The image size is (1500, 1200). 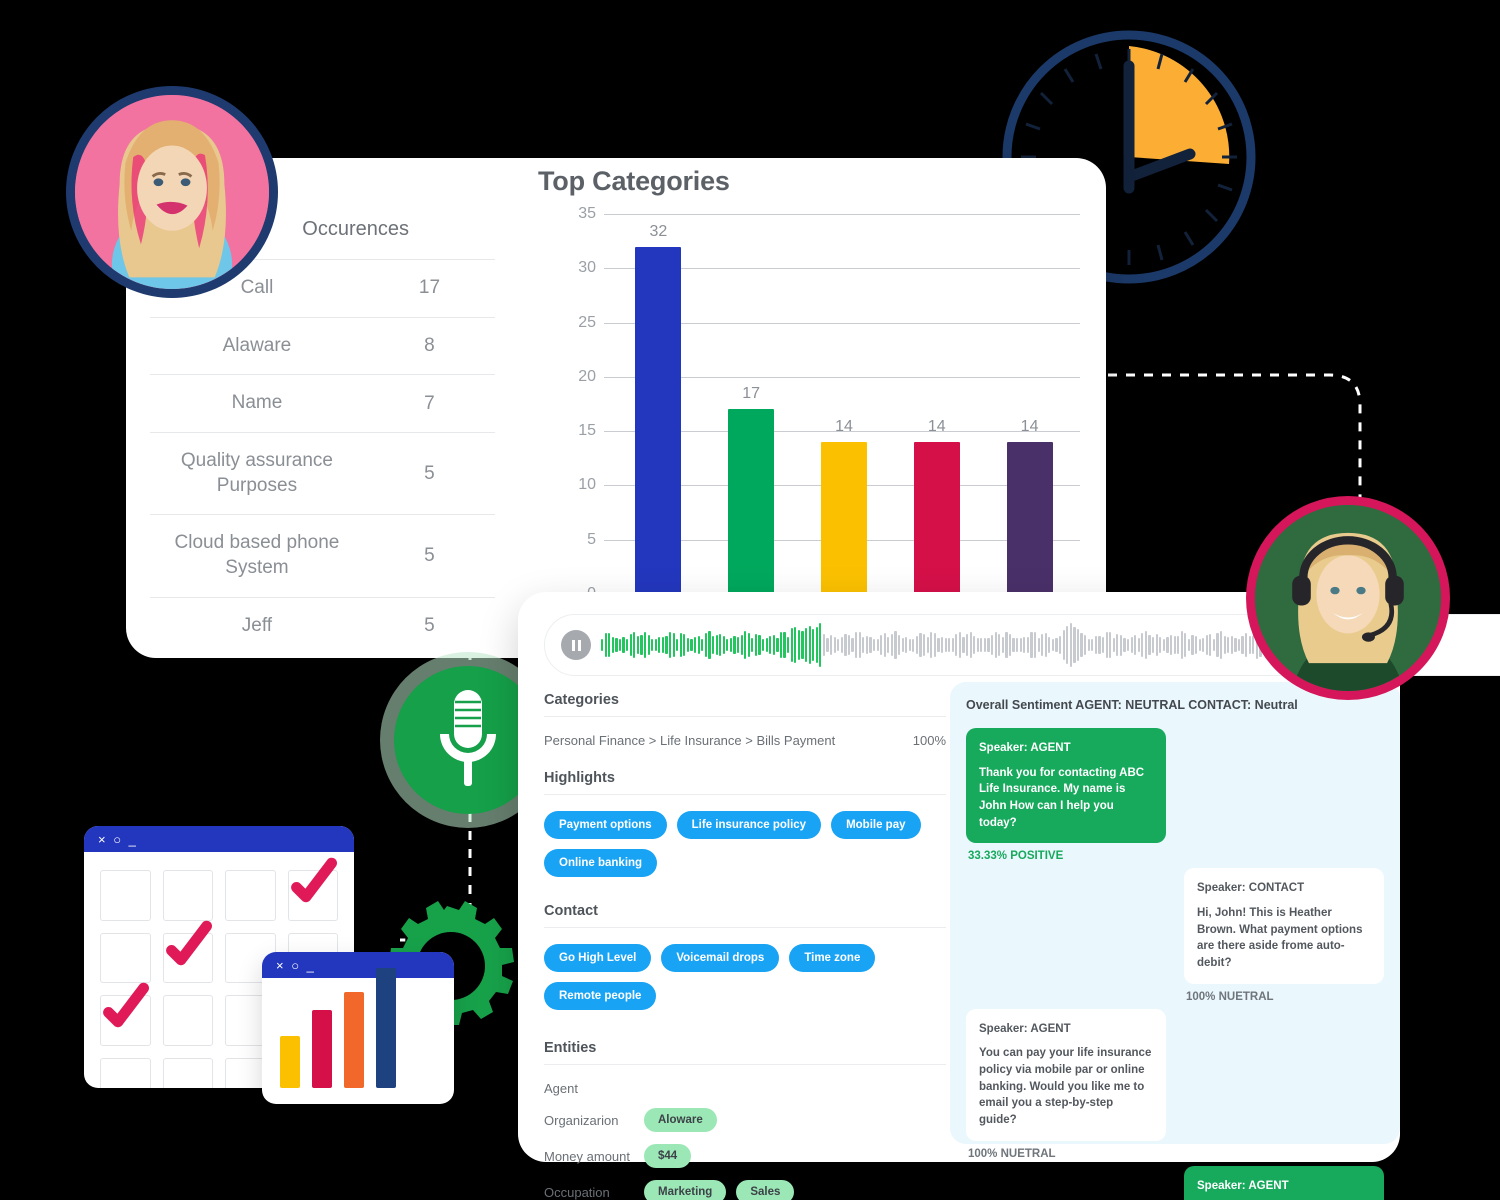 I want to click on entity-label: Agent, so click(x=561, y=1088).